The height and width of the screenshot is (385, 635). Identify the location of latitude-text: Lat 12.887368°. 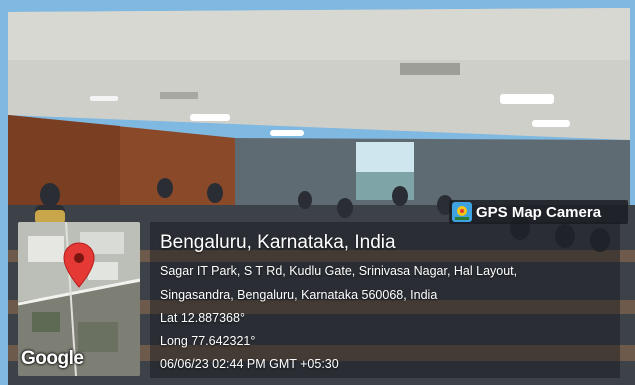
(202, 318).